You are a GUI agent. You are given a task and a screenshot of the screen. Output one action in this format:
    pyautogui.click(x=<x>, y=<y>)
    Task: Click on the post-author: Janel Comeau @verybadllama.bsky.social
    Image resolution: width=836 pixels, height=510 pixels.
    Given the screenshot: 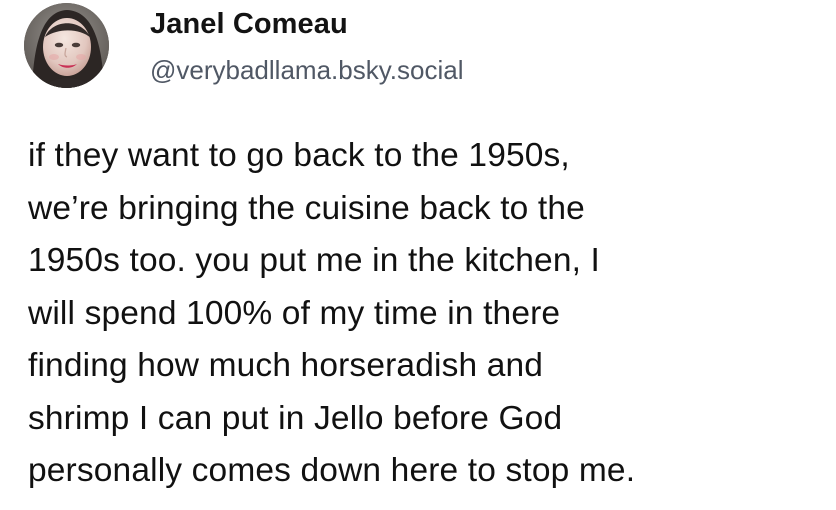 What is the action you would take?
    pyautogui.click(x=410, y=46)
    